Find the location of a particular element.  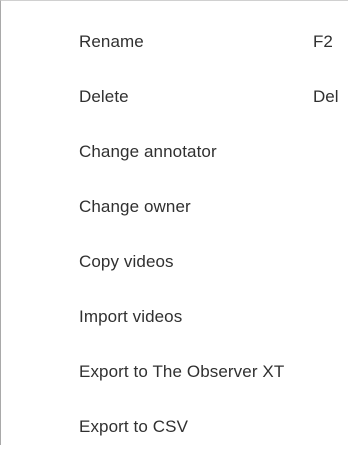

menu-item-rename: Rename F2 is located at coordinates (174, 42).